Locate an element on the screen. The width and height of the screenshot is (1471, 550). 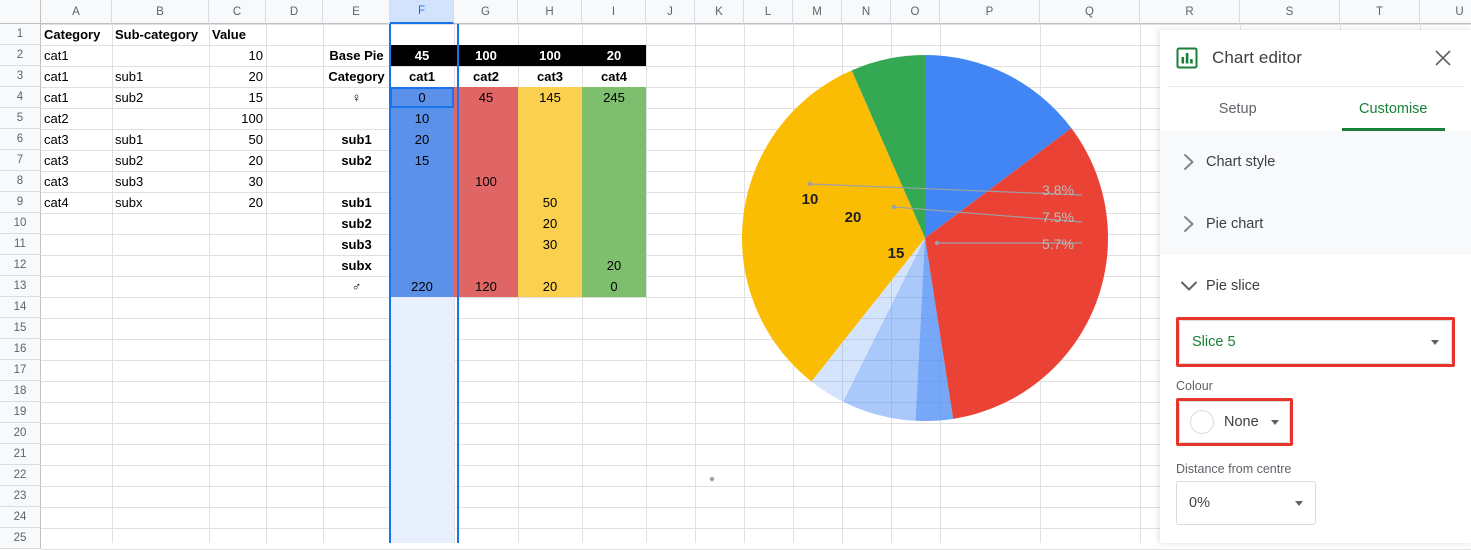
row-header-12: 12 is located at coordinates (20, 265).